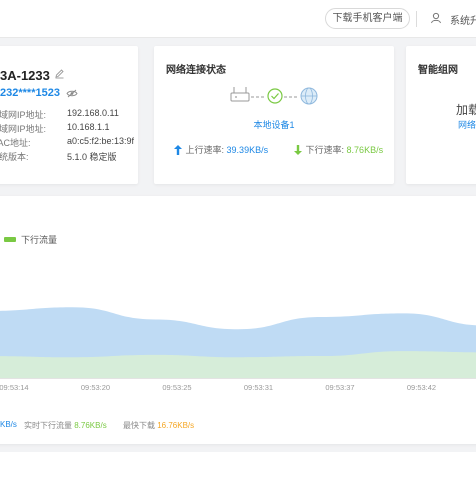 The width and height of the screenshot is (476, 477). Describe the element at coordinates (178, 150) in the screenshot. I see `upload-arrow-icon` at that location.